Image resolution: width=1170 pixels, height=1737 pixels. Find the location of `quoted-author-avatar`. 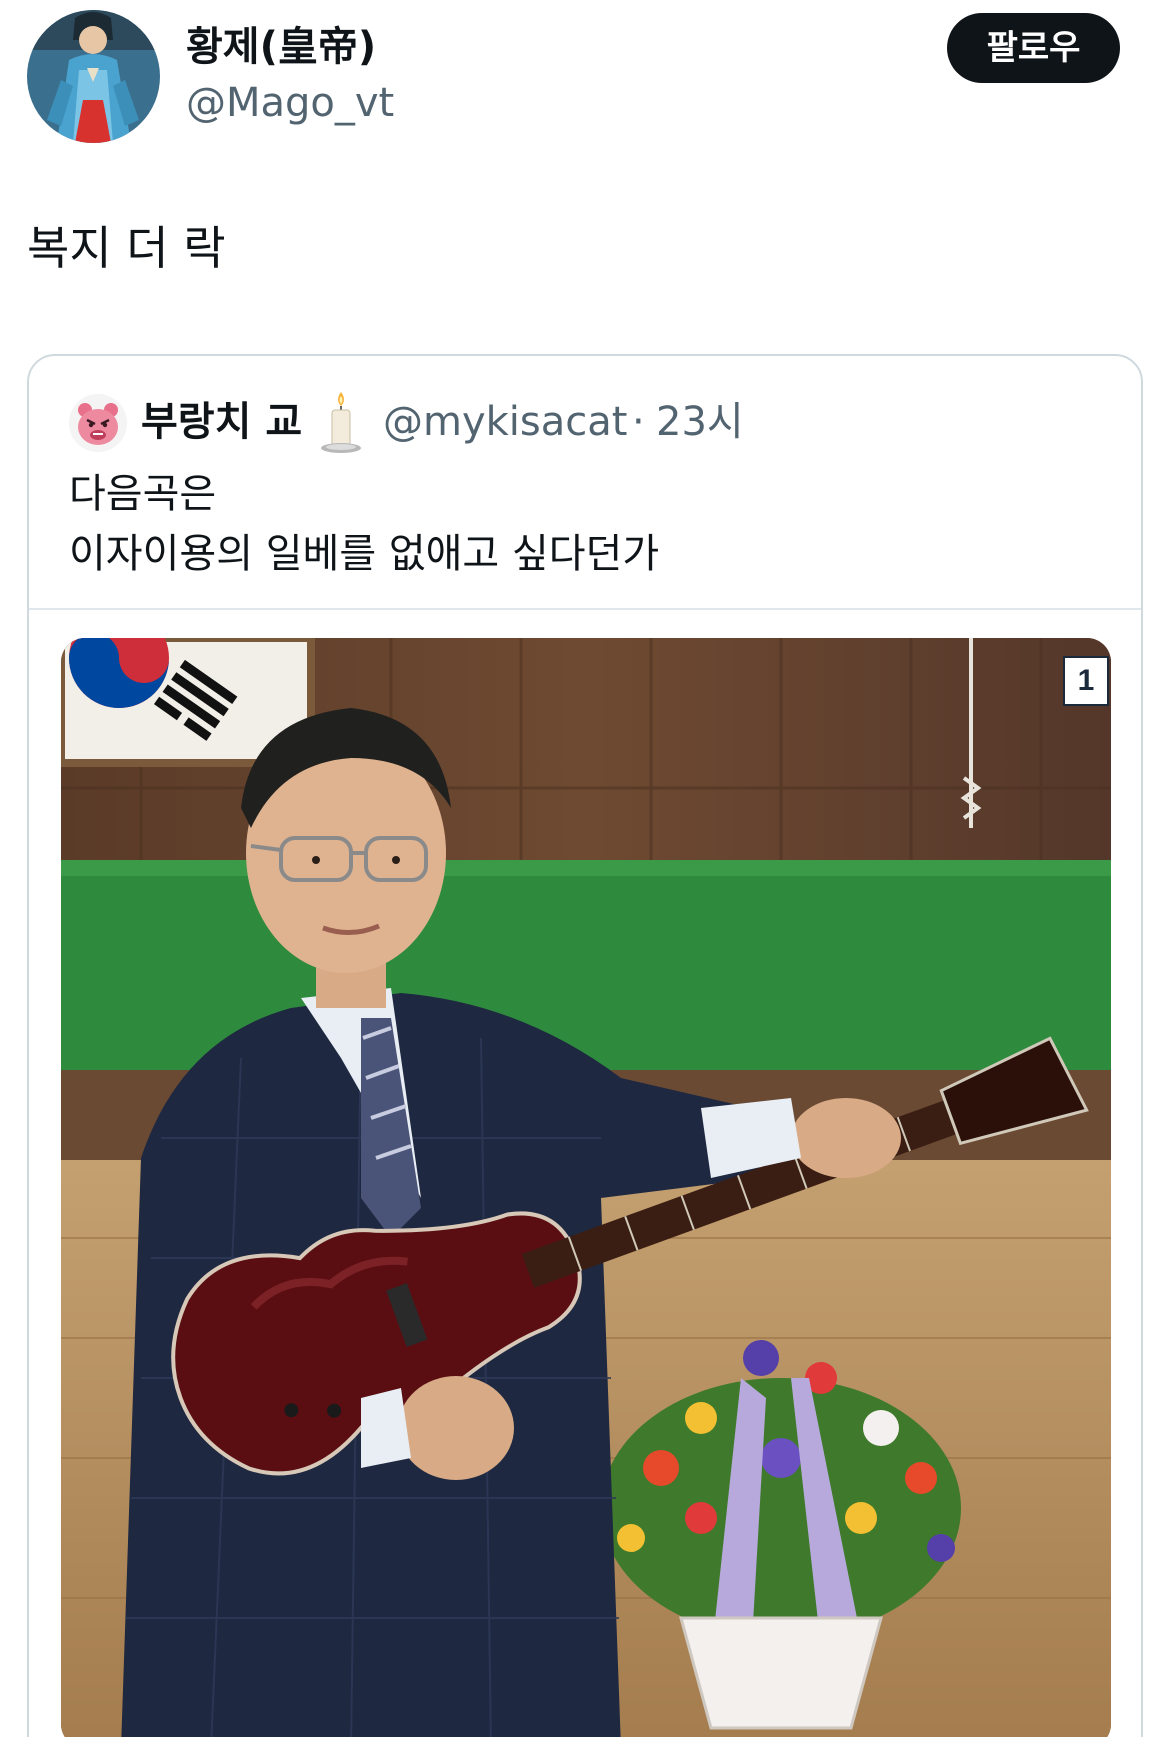

quoted-author-avatar is located at coordinates (98, 423).